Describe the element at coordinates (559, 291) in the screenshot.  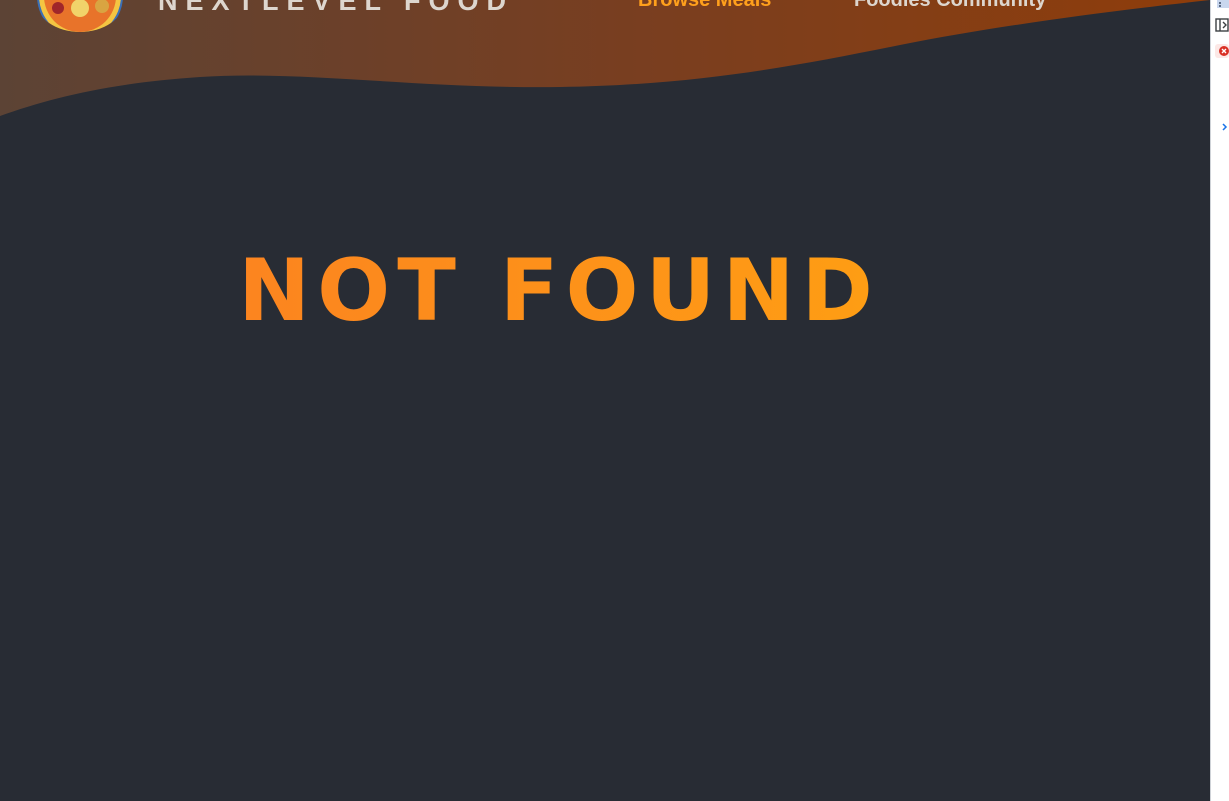
I see `not-found-heading: NOT FOUND` at that location.